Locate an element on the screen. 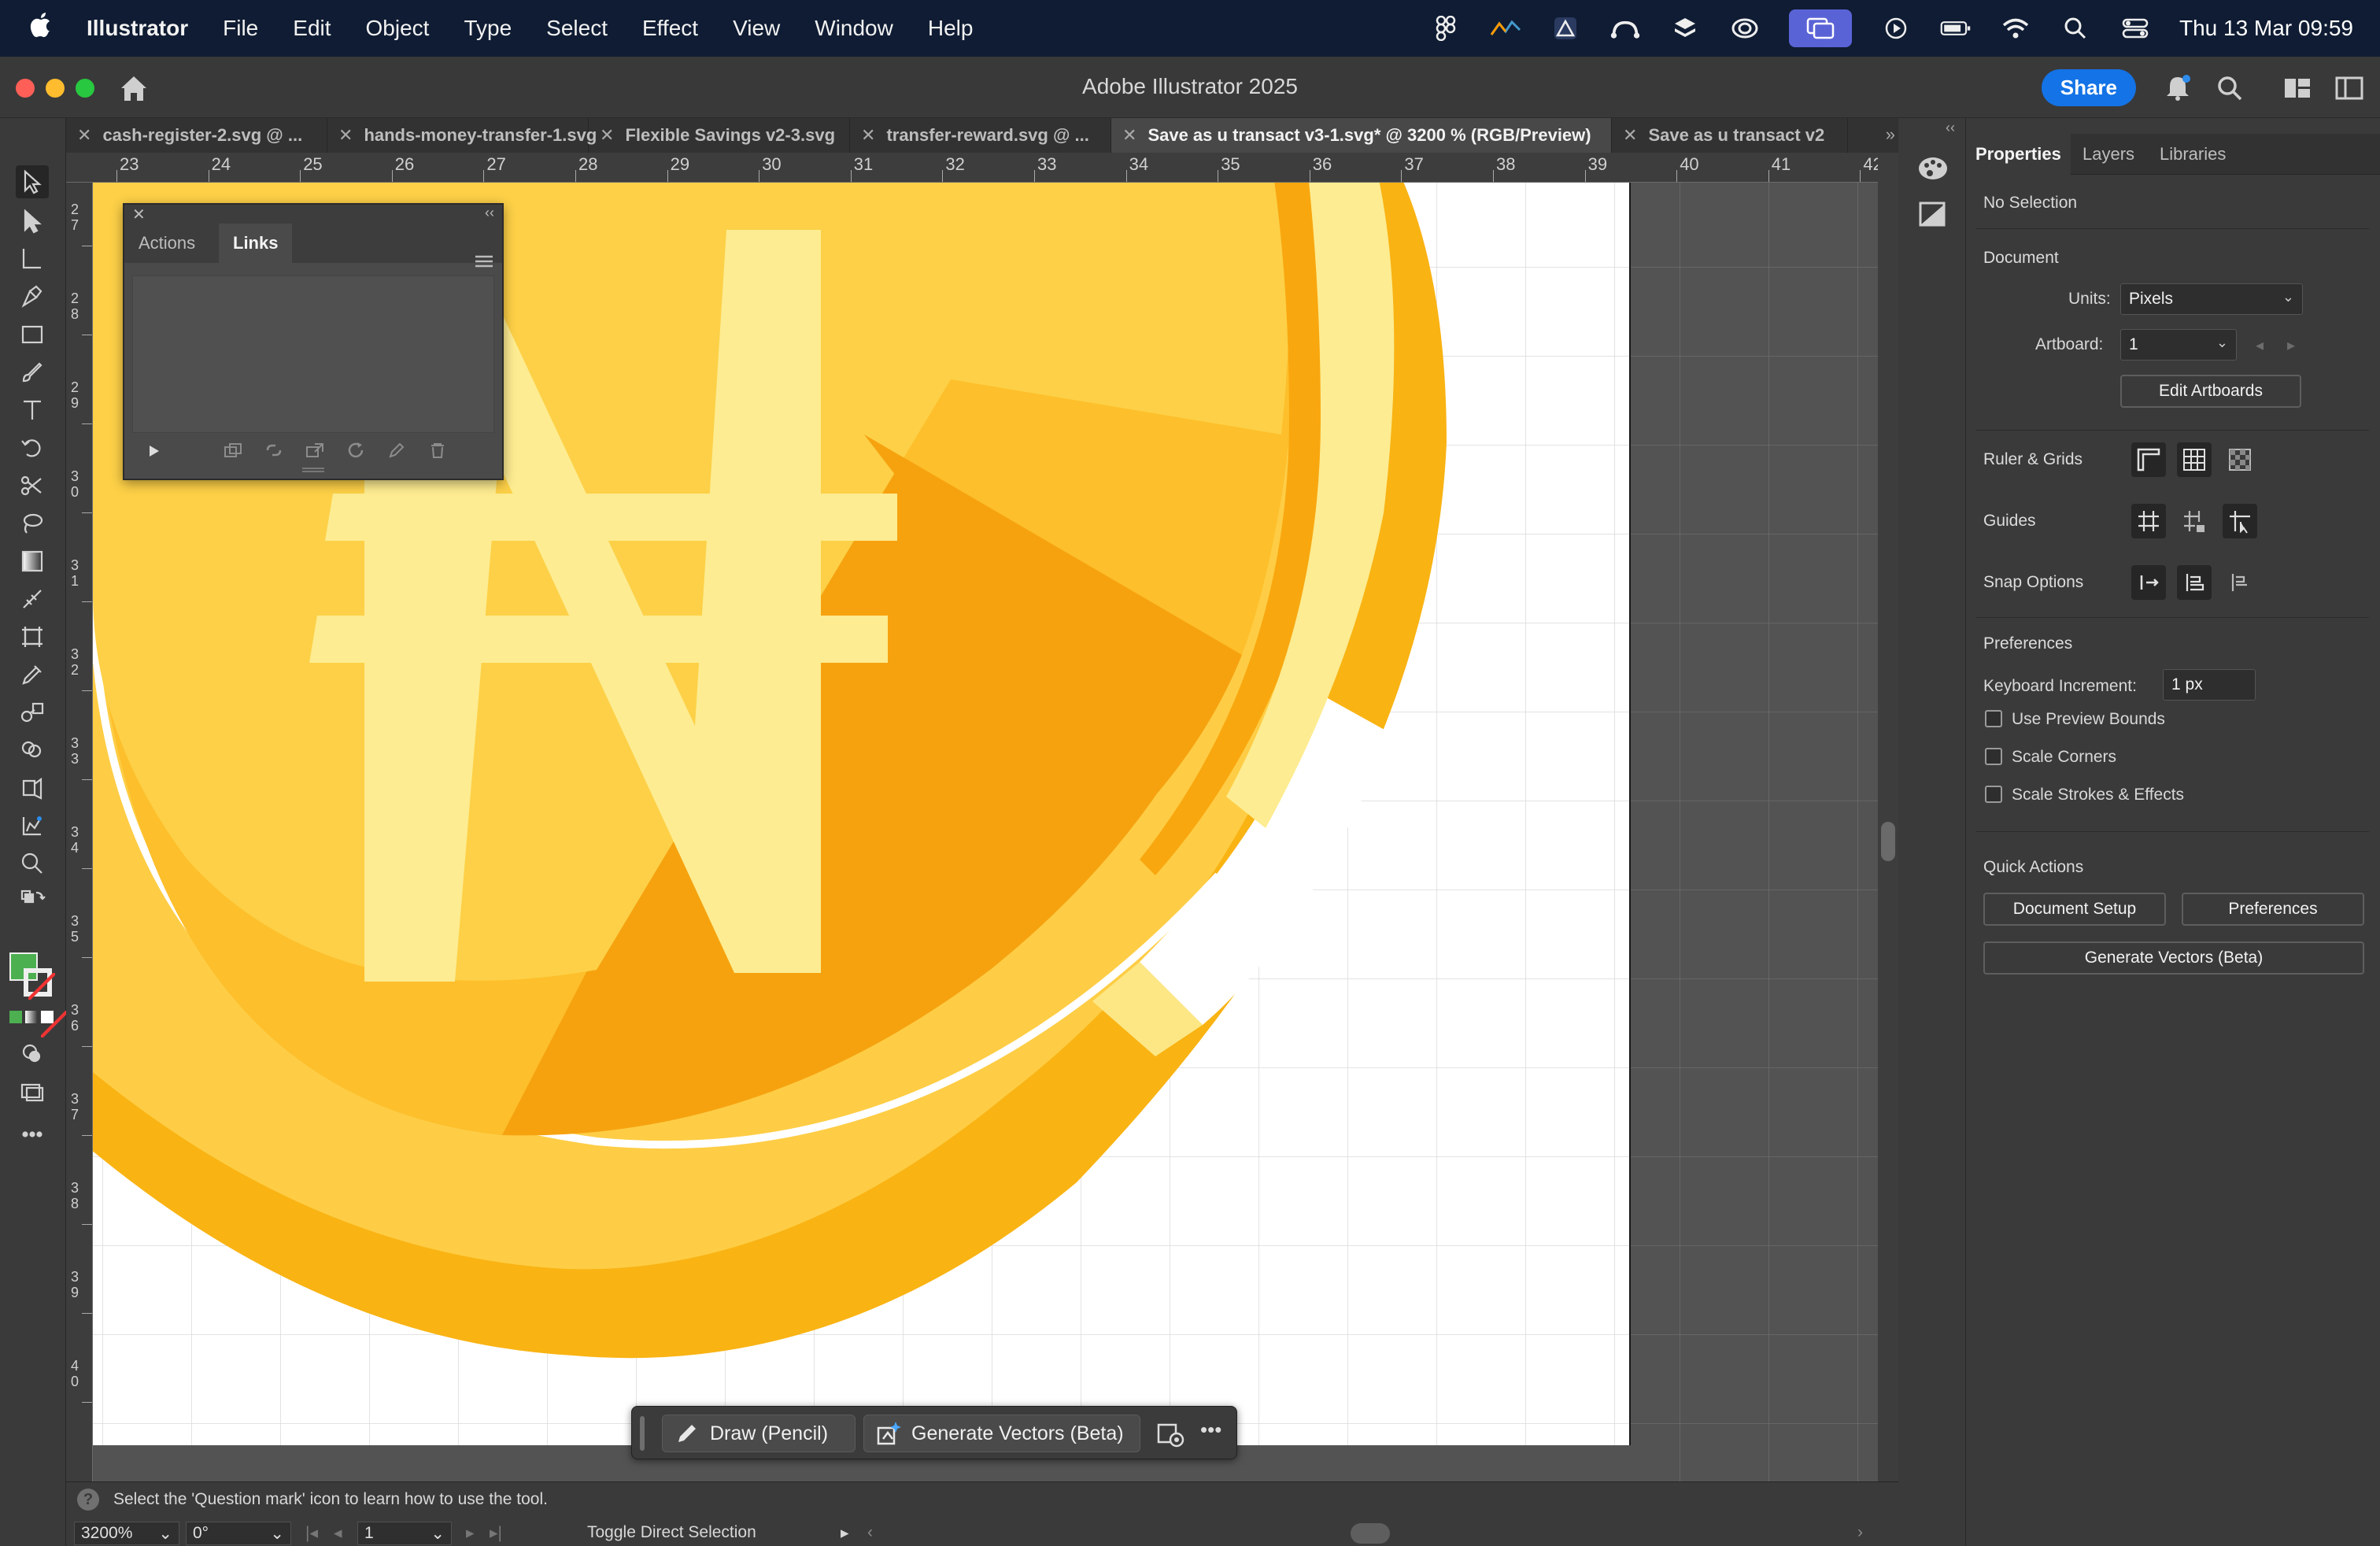 The height and width of the screenshot is (1546, 2380). use-preview-bounds-checkbox is located at coordinates (1994, 718).